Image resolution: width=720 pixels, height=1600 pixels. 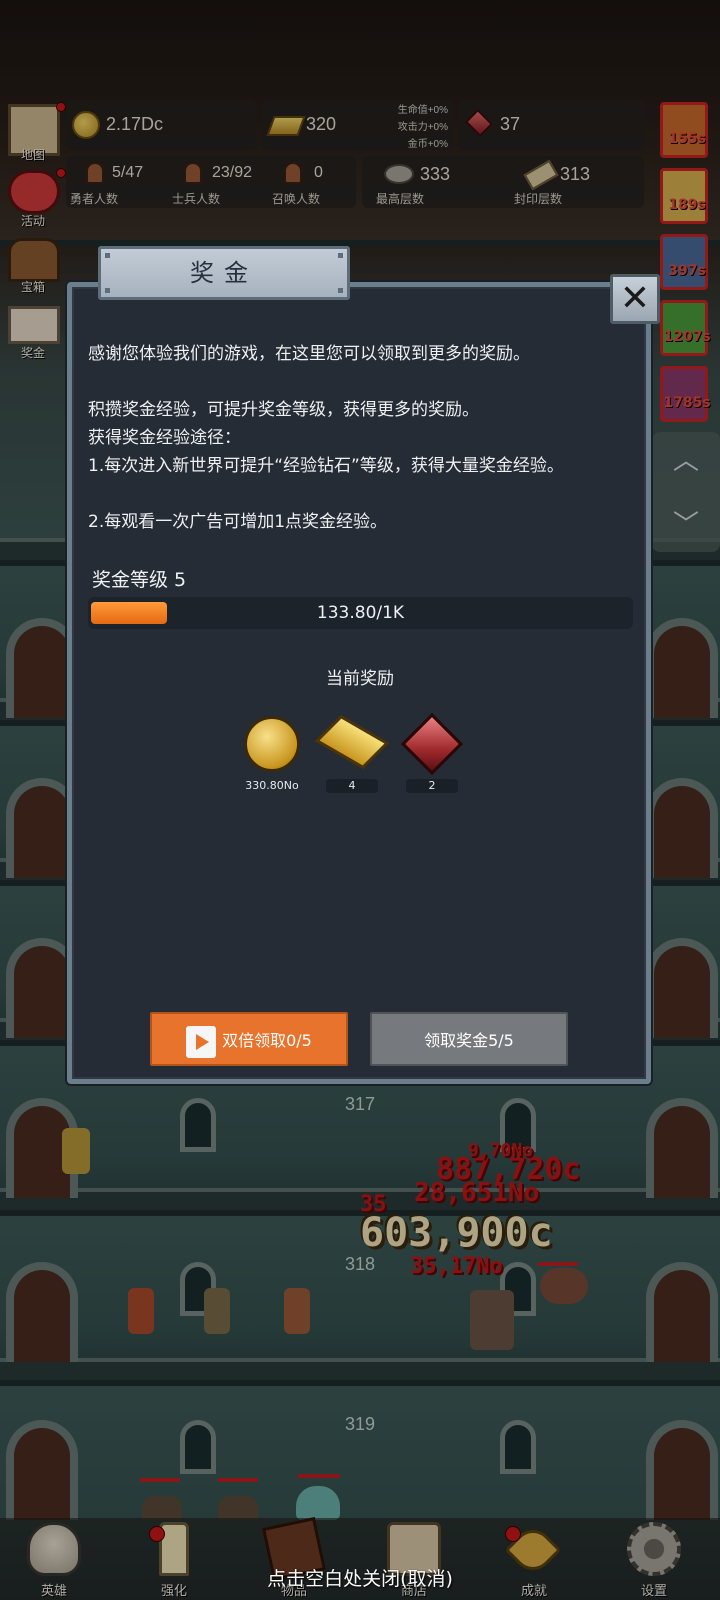 I want to click on dialog-intro-text: 感谢您体验我们的游戏，在这里您可以领取到更多的奖励。, so click(x=309, y=354).